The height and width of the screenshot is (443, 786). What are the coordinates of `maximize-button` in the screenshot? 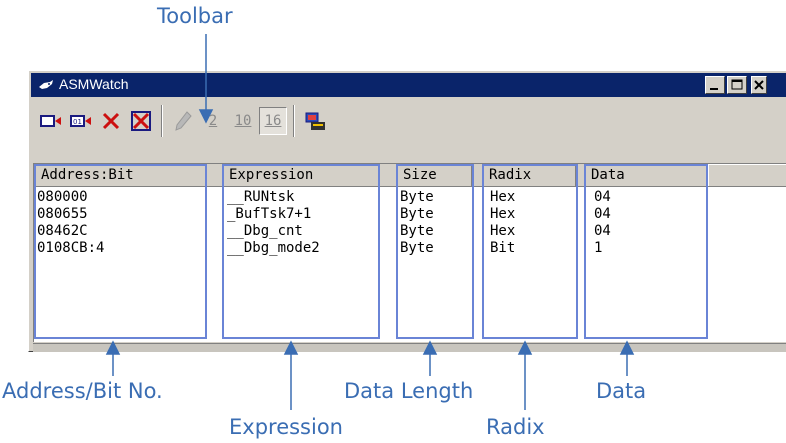 It's located at (737, 85).